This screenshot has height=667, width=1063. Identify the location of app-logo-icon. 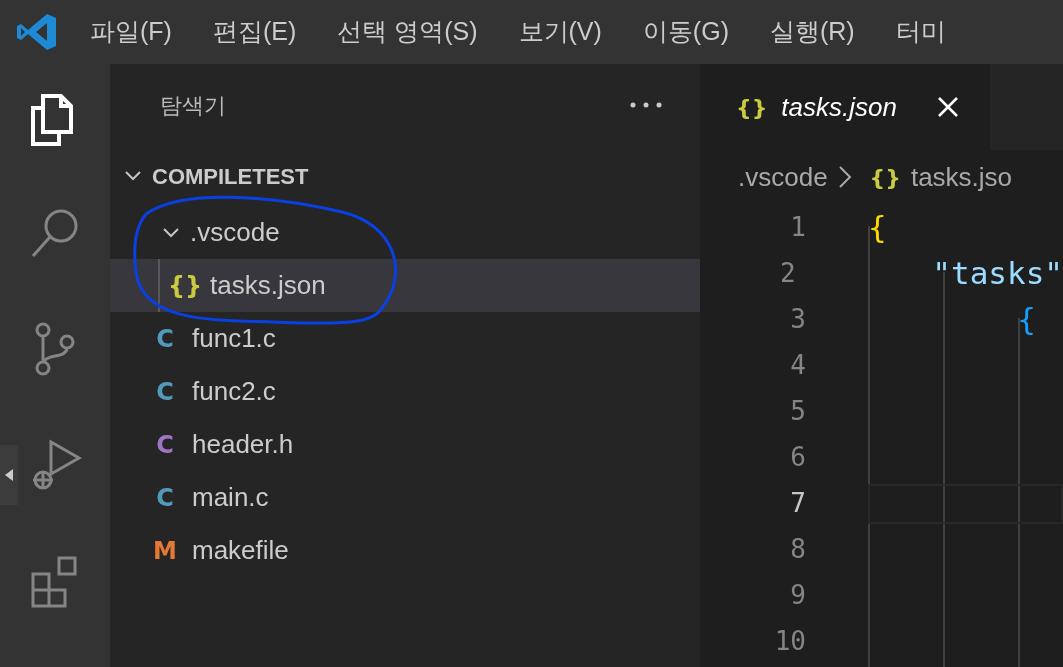
(37, 32).